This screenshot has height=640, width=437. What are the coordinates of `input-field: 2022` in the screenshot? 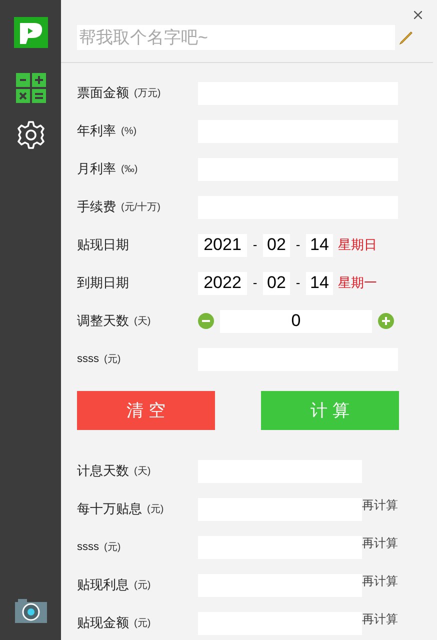 It's located at (222, 283).